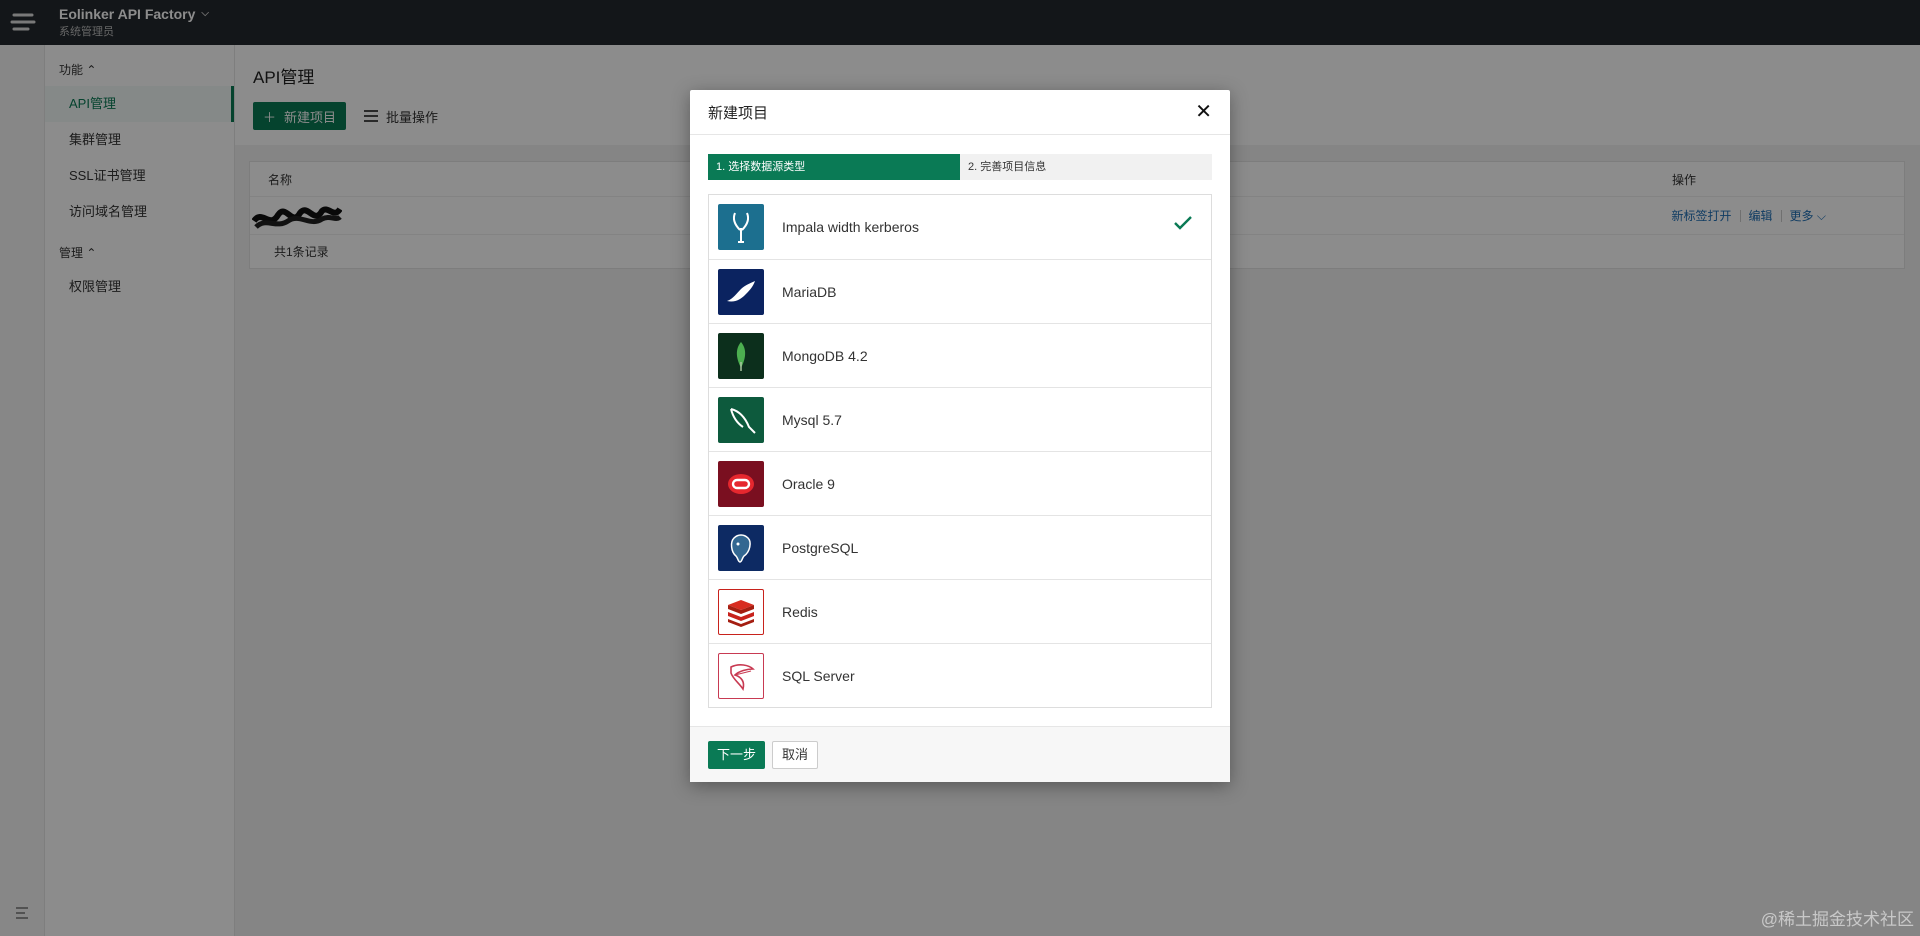 The height and width of the screenshot is (936, 1920). I want to click on cancel-button: 取消, so click(795, 754).